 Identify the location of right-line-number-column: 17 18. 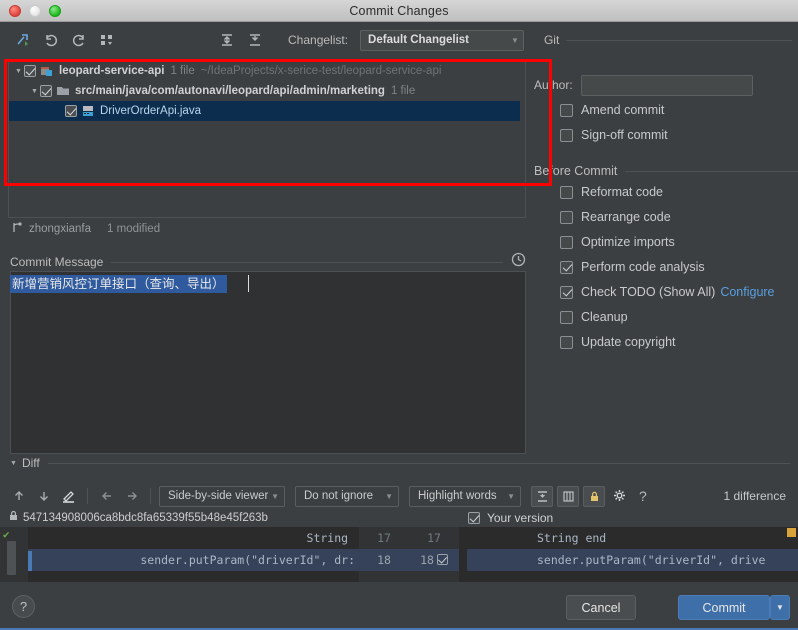
(434, 554).